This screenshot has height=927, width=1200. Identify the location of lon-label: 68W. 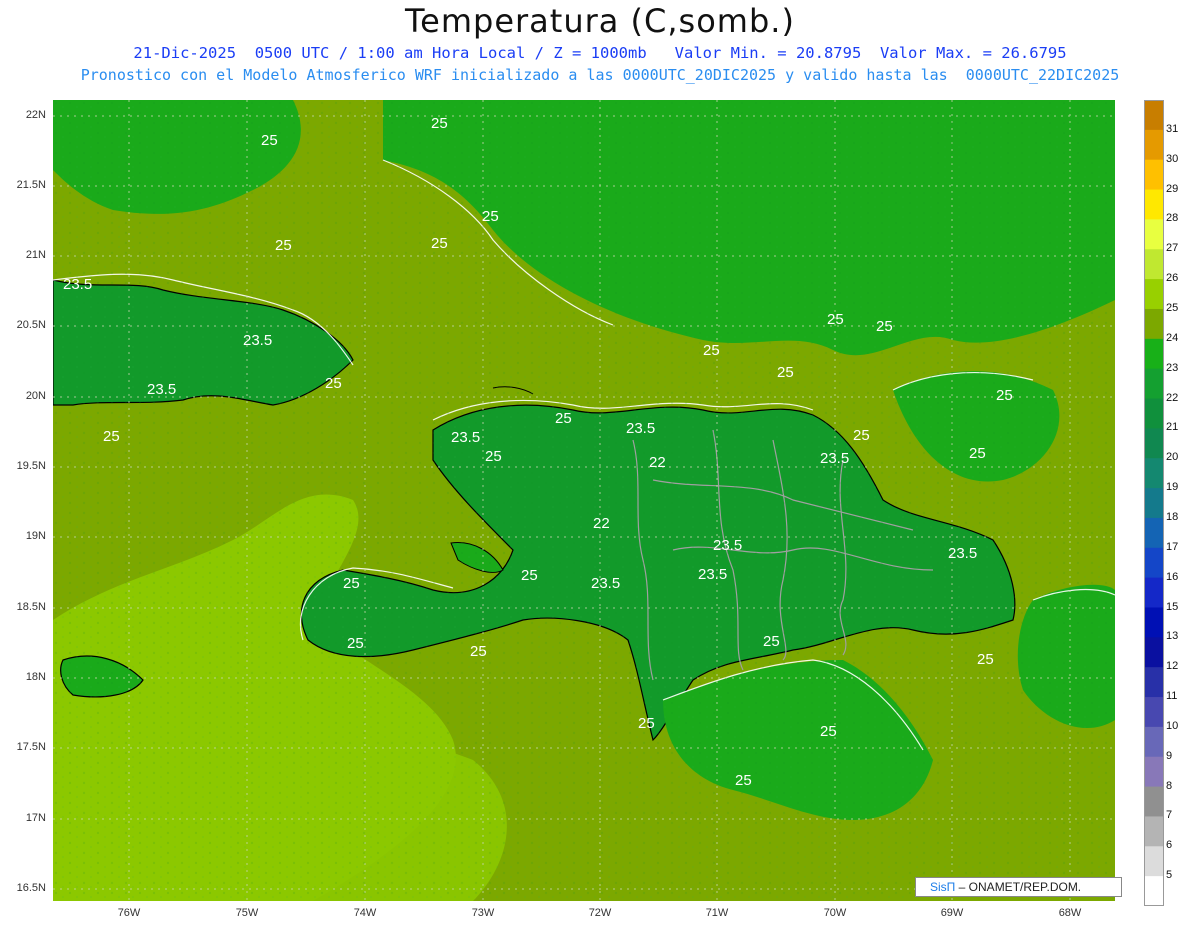
(1070, 913).